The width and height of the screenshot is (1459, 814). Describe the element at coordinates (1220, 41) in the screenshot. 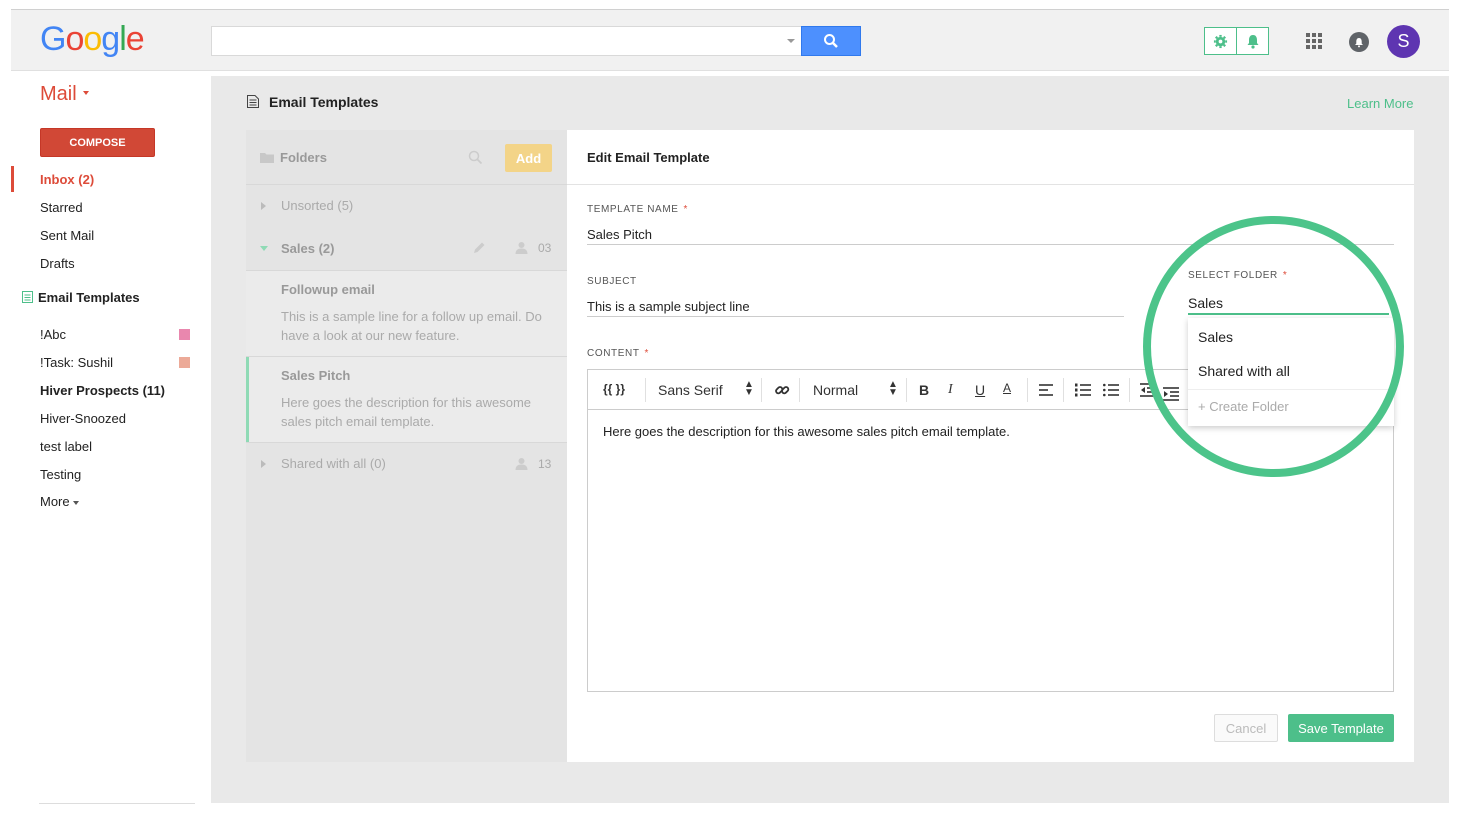

I see `hiver-settings-button` at that location.